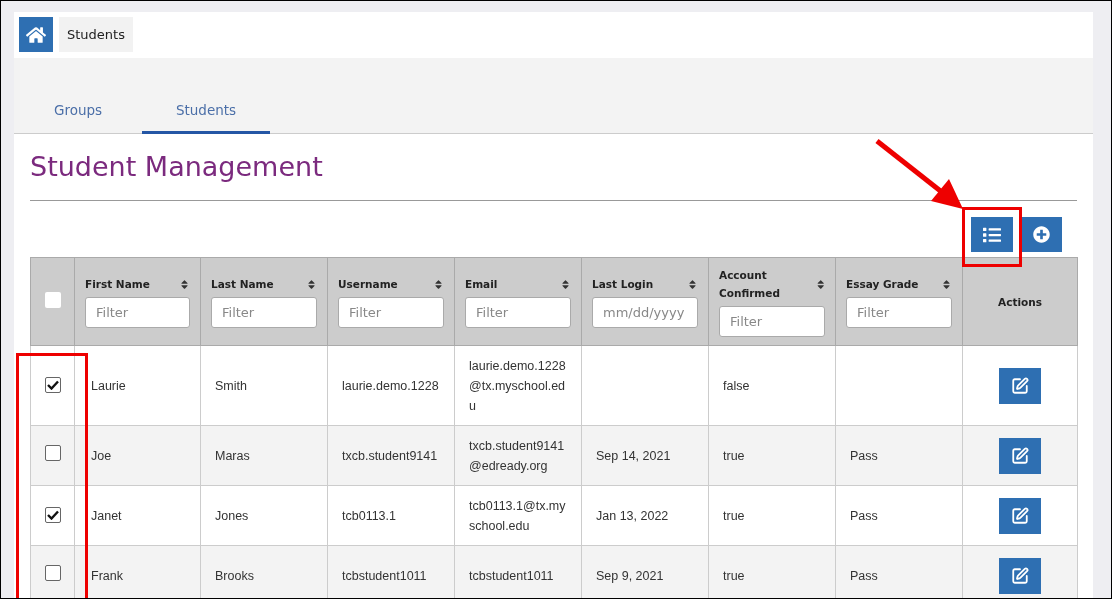 This screenshot has height=599, width=1112. Describe the element at coordinates (645, 455) in the screenshot. I see `table-cell: Sep 14, 2021` at that location.